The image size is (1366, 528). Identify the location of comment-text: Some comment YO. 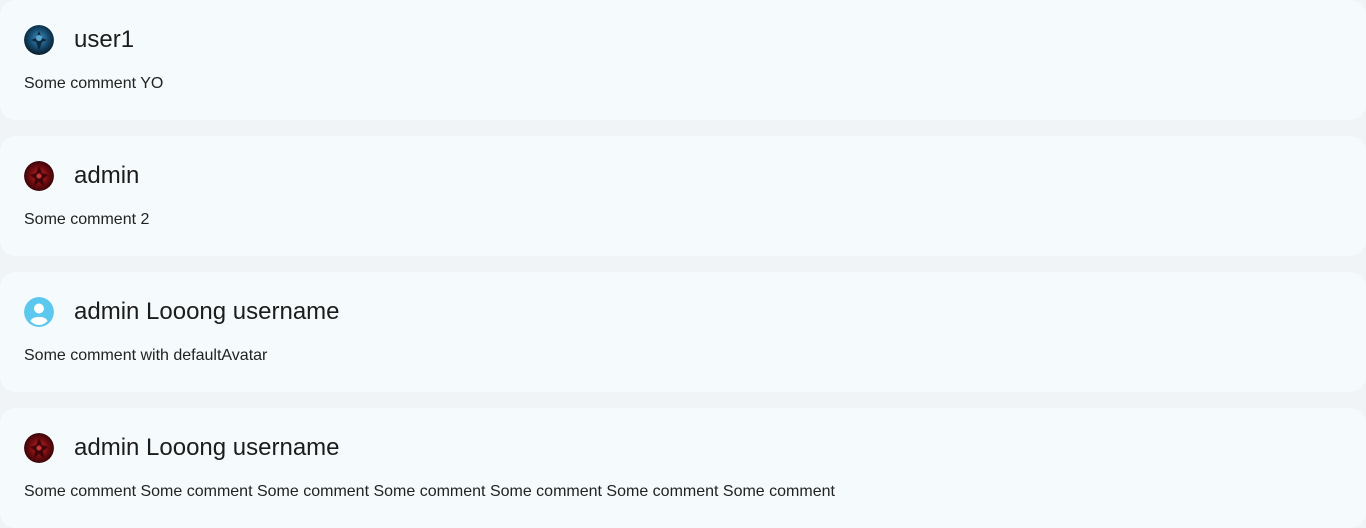
(94, 83).